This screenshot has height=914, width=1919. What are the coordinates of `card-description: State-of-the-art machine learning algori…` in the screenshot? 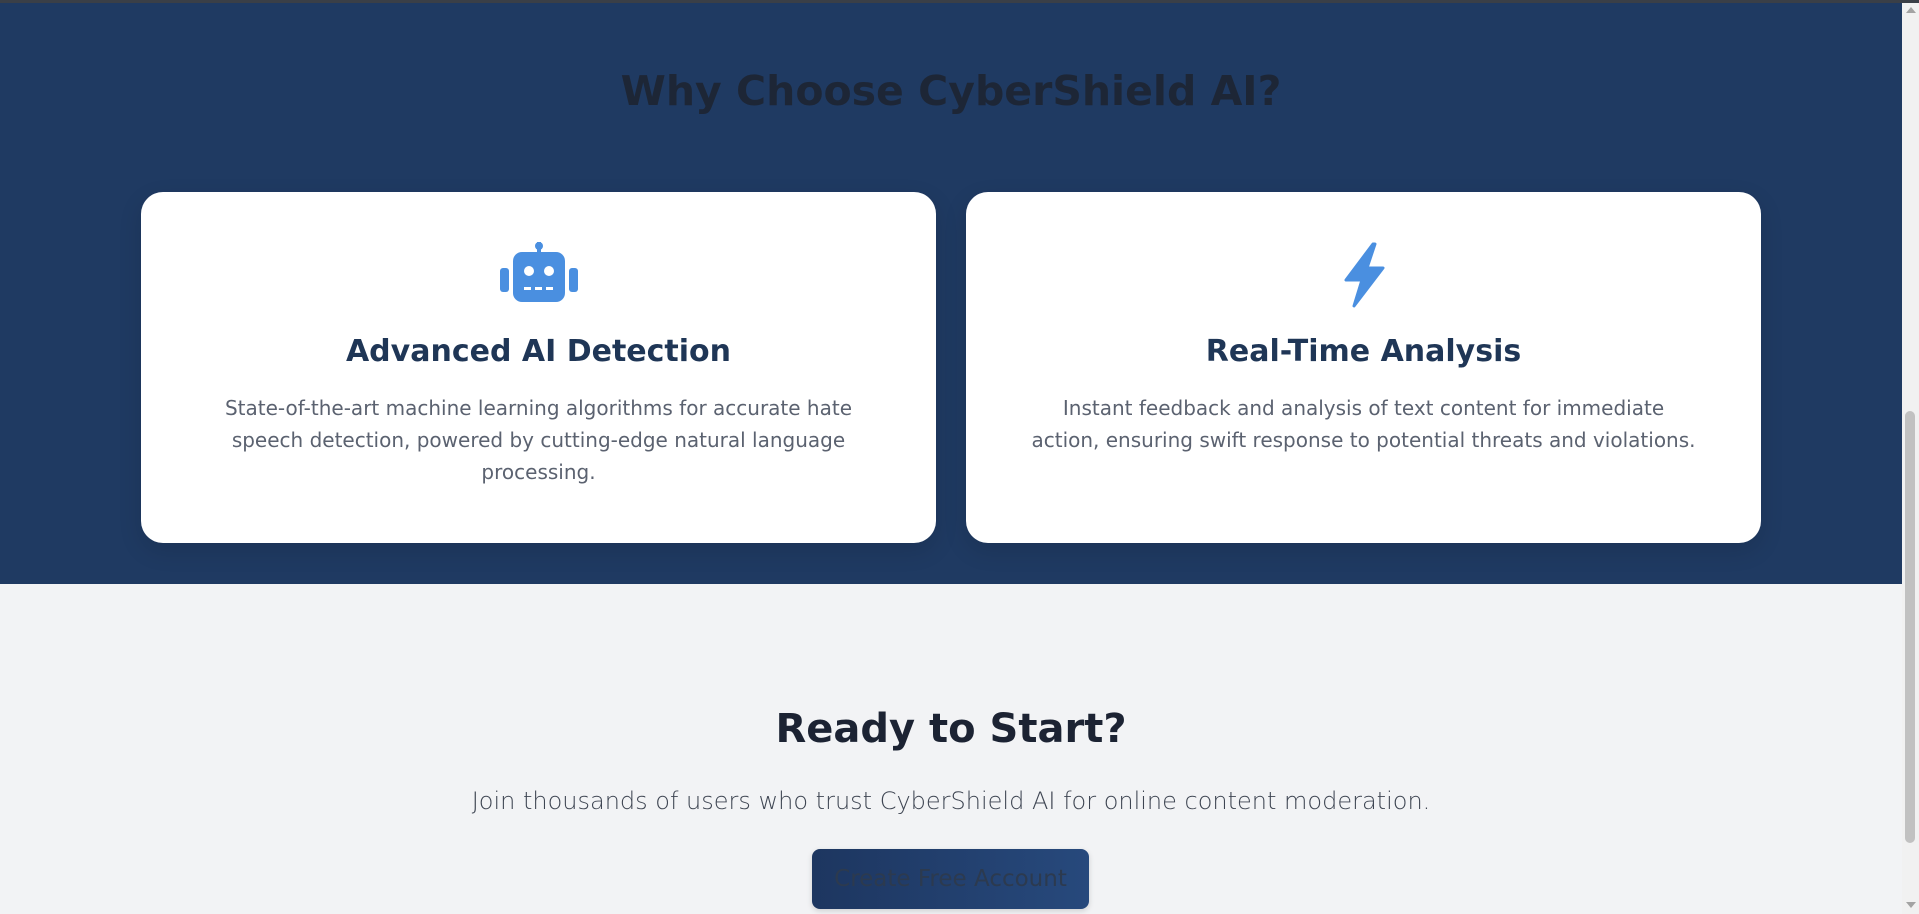 It's located at (538, 440).